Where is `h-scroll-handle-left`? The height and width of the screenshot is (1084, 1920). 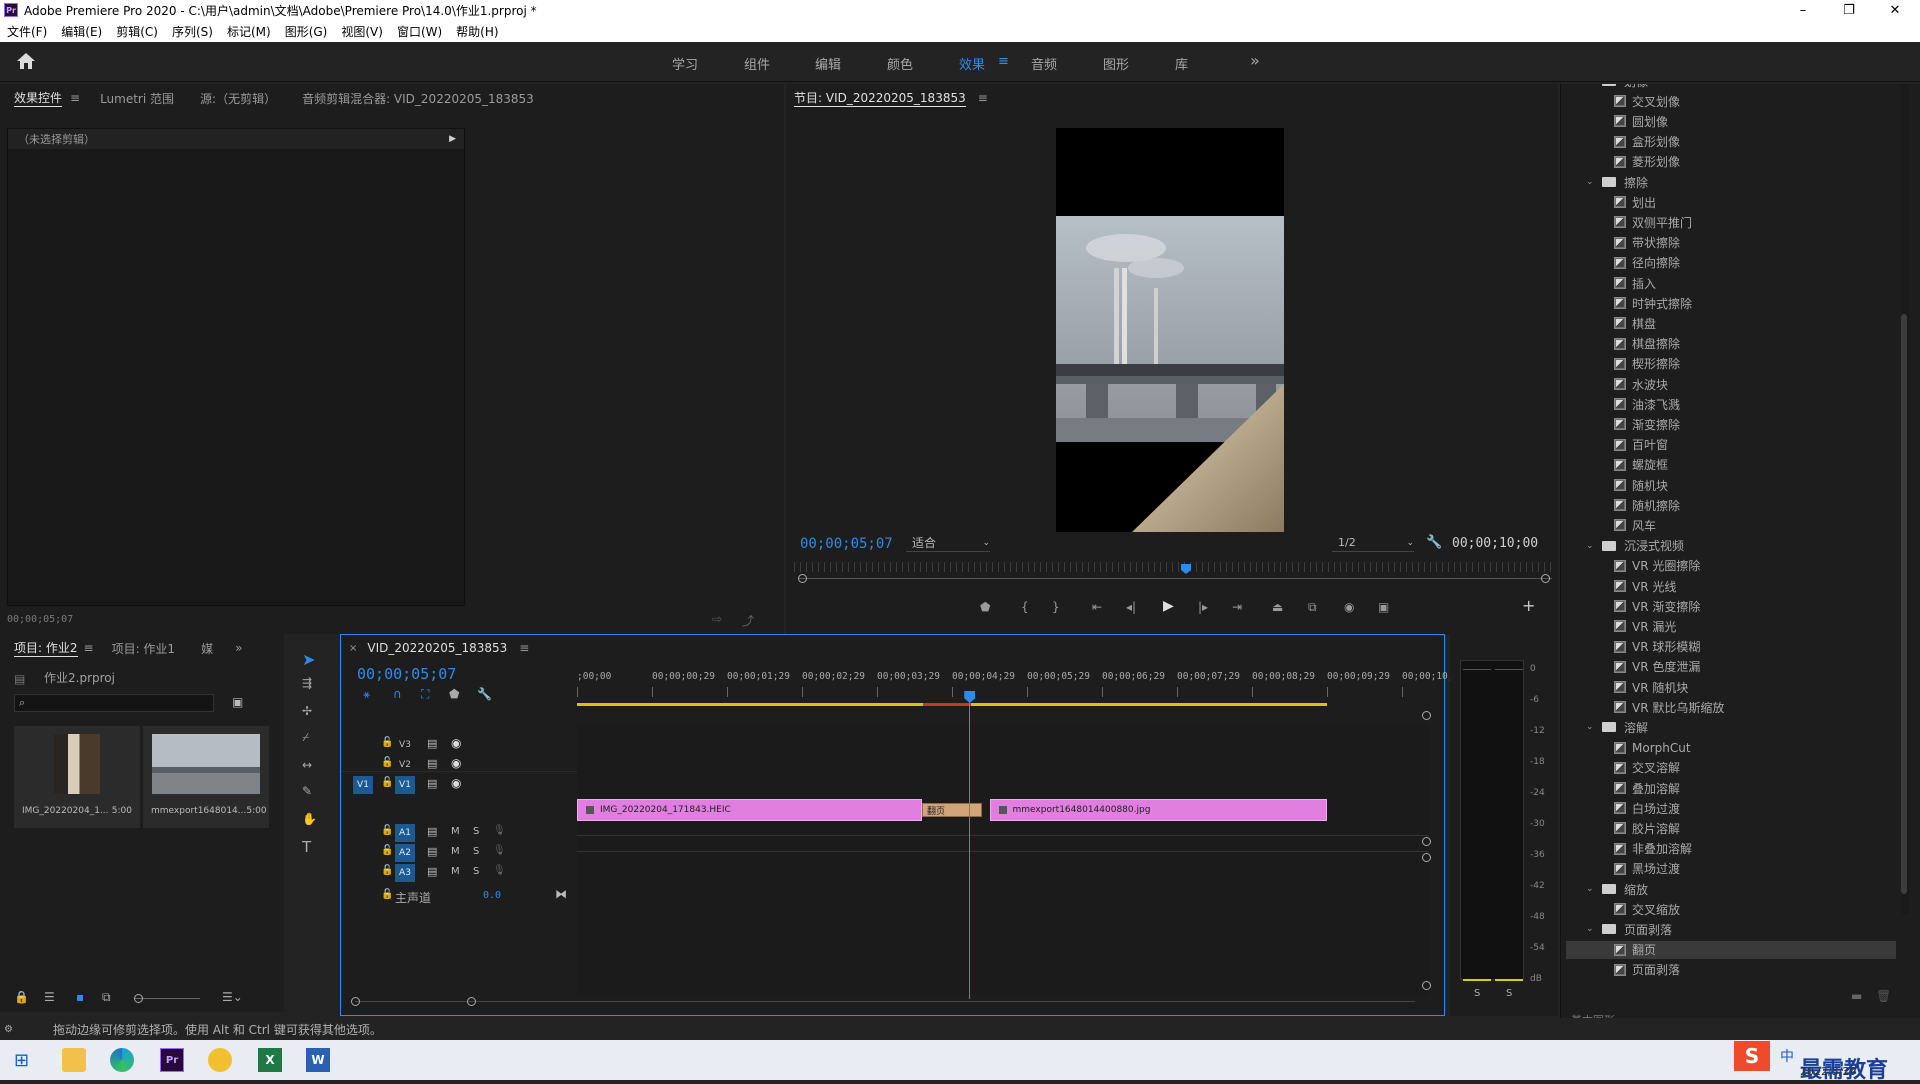 h-scroll-handle-left is located at coordinates (355, 1001).